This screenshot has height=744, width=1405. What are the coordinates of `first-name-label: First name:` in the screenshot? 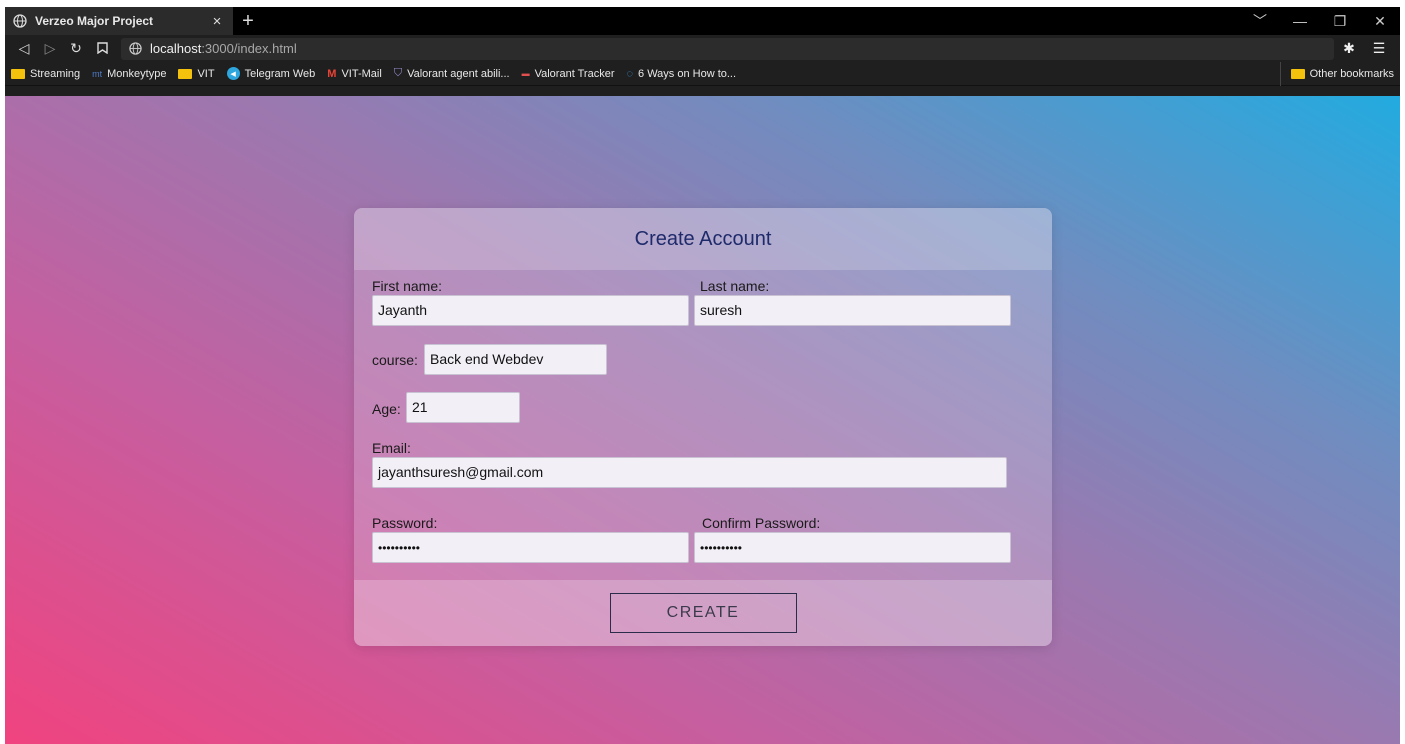 It's located at (407, 286).